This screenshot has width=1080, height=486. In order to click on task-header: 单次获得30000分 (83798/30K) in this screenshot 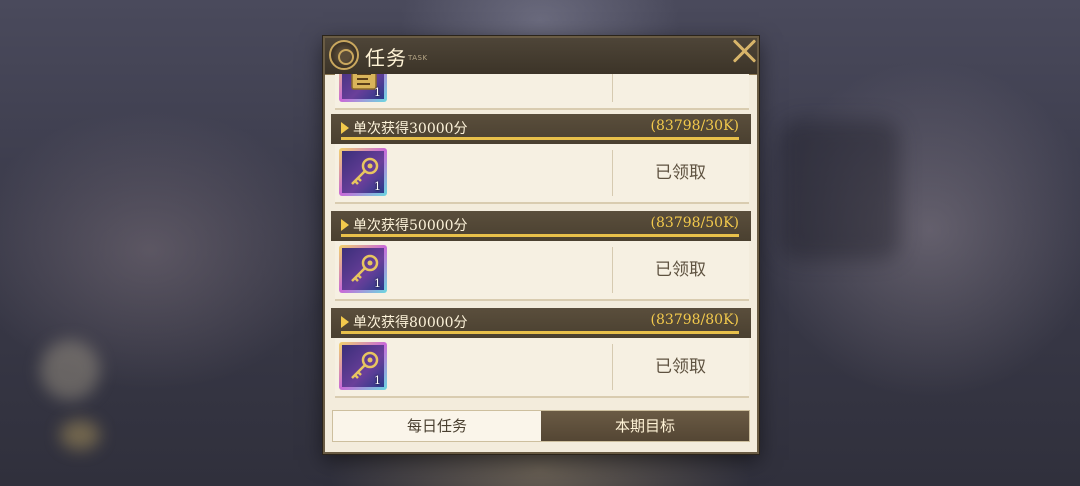, I will do `click(541, 129)`.